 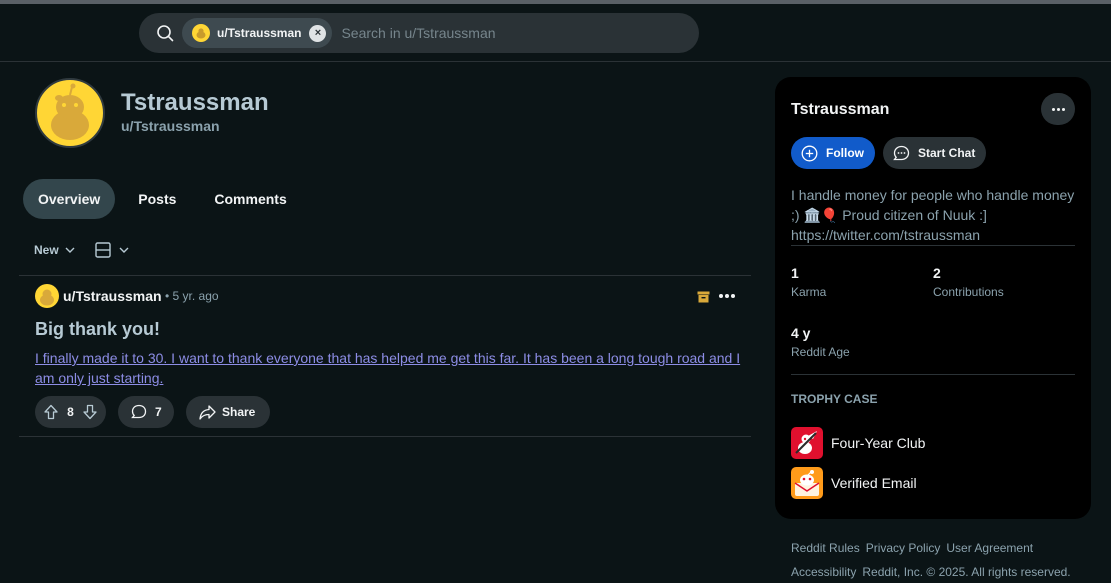 What do you see at coordinates (820, 352) in the screenshot?
I see `reddit-age-label: Reddit Age` at bounding box center [820, 352].